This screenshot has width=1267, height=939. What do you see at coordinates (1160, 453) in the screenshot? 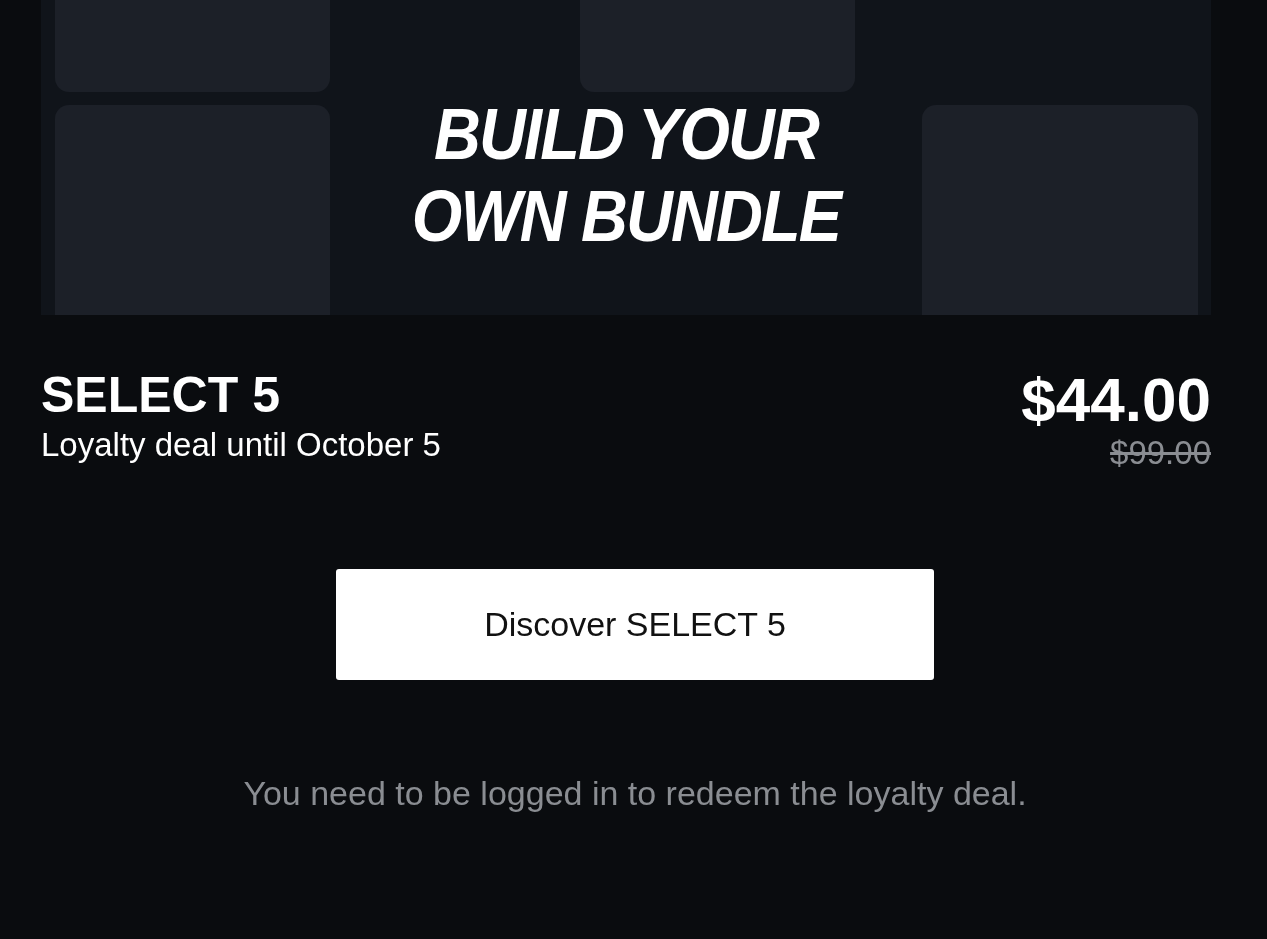
I see `original-price: $99.00` at bounding box center [1160, 453].